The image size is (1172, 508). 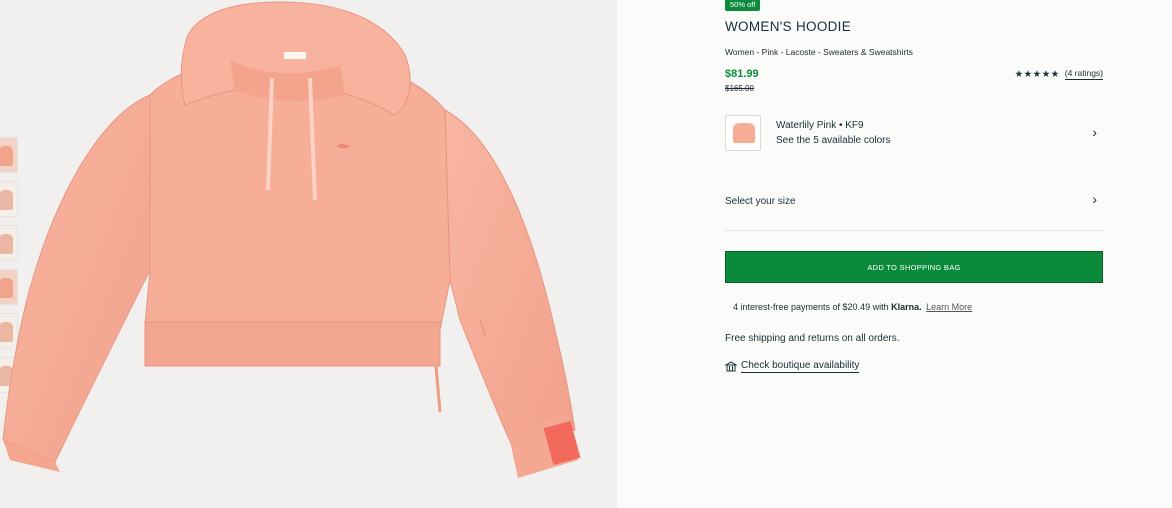 What do you see at coordinates (743, 5) in the screenshot?
I see `discount-badge: 50% off` at bounding box center [743, 5].